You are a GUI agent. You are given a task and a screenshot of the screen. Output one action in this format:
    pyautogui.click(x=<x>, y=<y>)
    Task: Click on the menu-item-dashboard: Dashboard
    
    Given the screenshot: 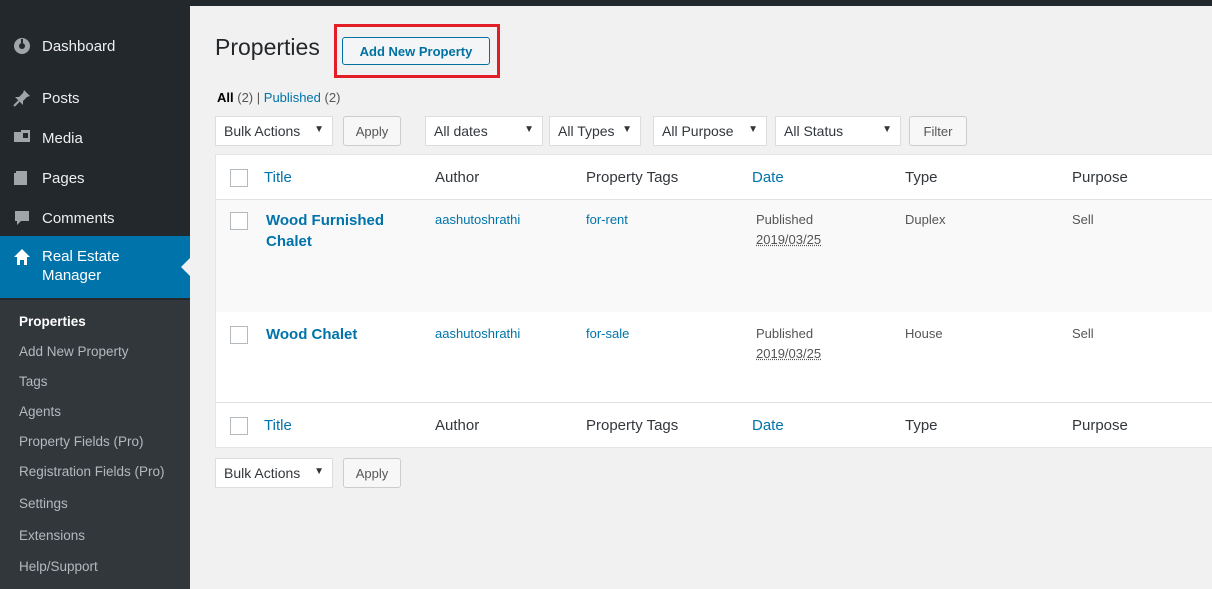 What is the action you would take?
    pyautogui.click(x=95, y=46)
    